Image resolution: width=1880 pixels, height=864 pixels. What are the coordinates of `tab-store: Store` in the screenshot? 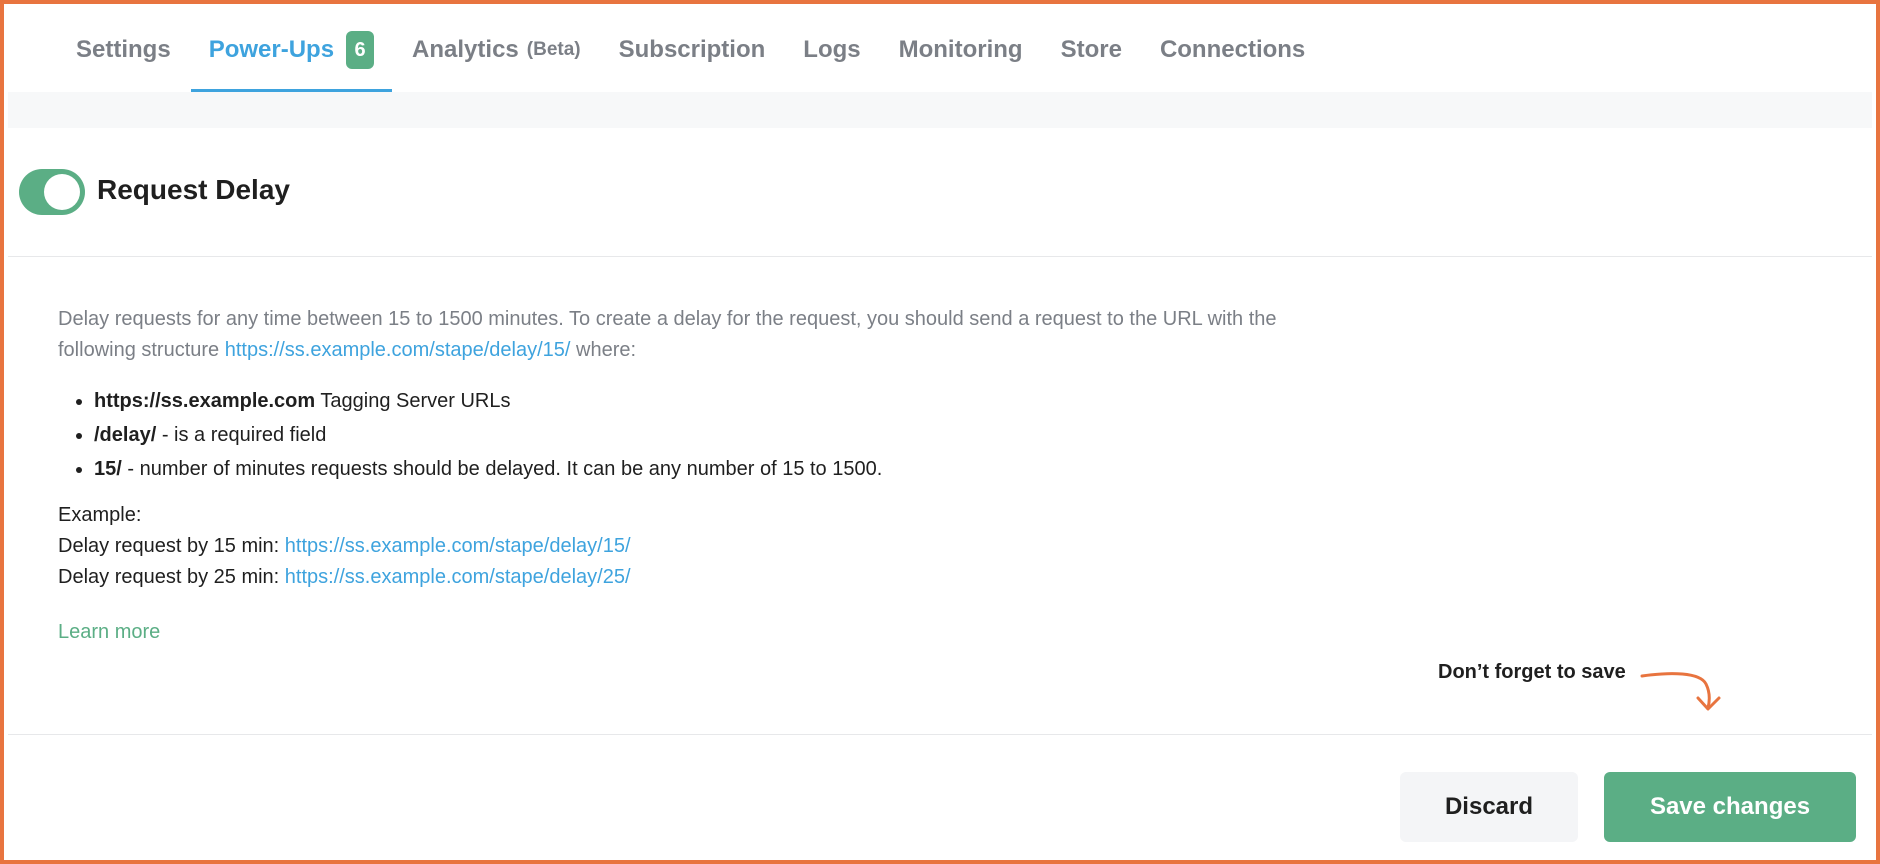 It's located at (1091, 50).